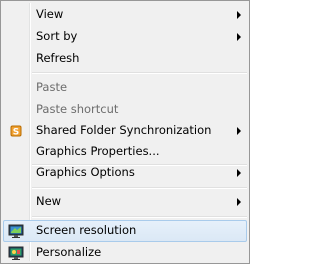 The image size is (320, 264). Describe the element at coordinates (86, 230) in the screenshot. I see `menu-item-screen-resolution-label: Screen resolution` at that location.